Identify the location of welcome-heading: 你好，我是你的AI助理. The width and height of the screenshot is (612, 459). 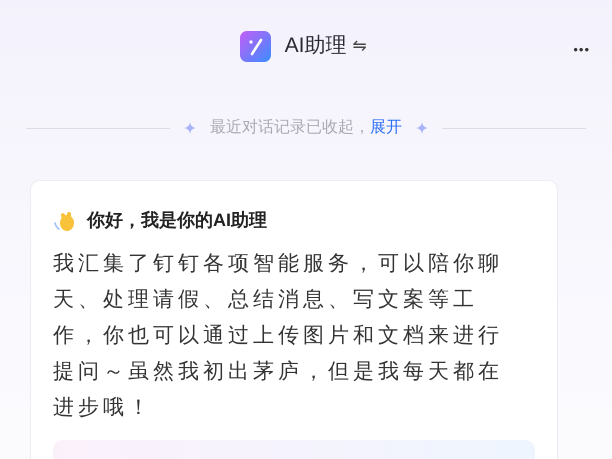
(177, 220).